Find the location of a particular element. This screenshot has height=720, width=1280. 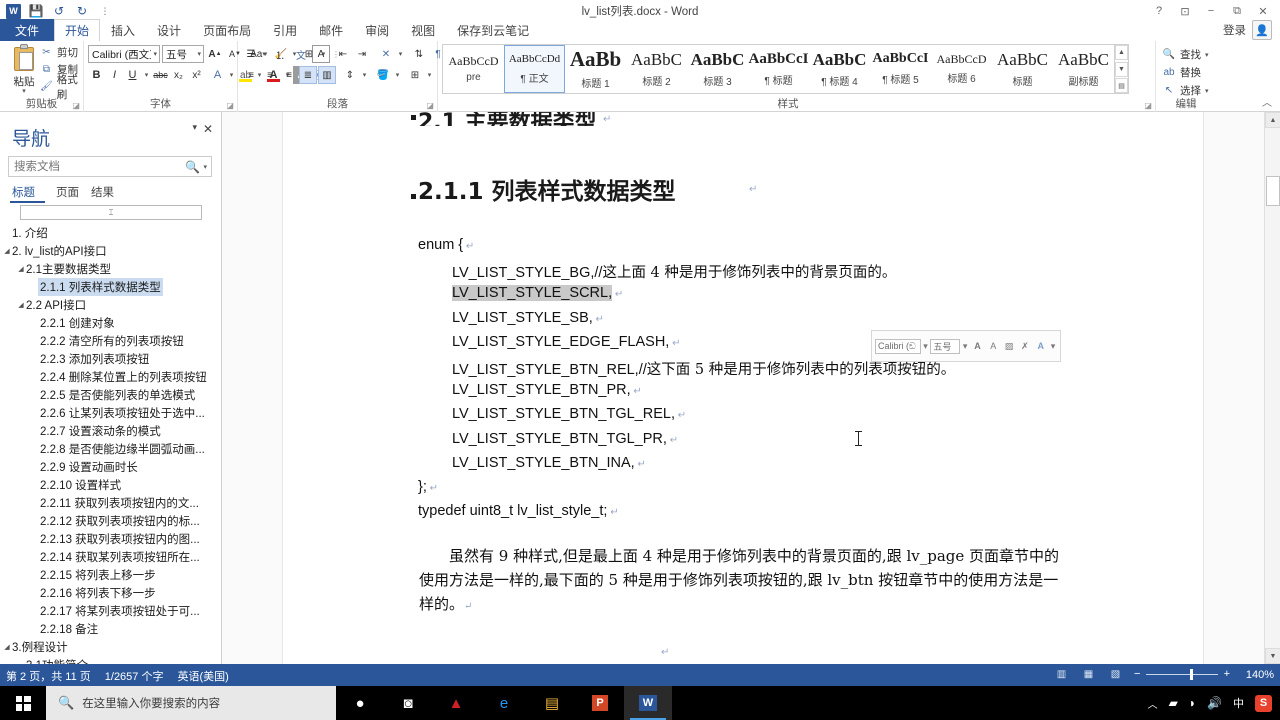

ribbon-tab-1: 开始 is located at coordinates (77, 30).